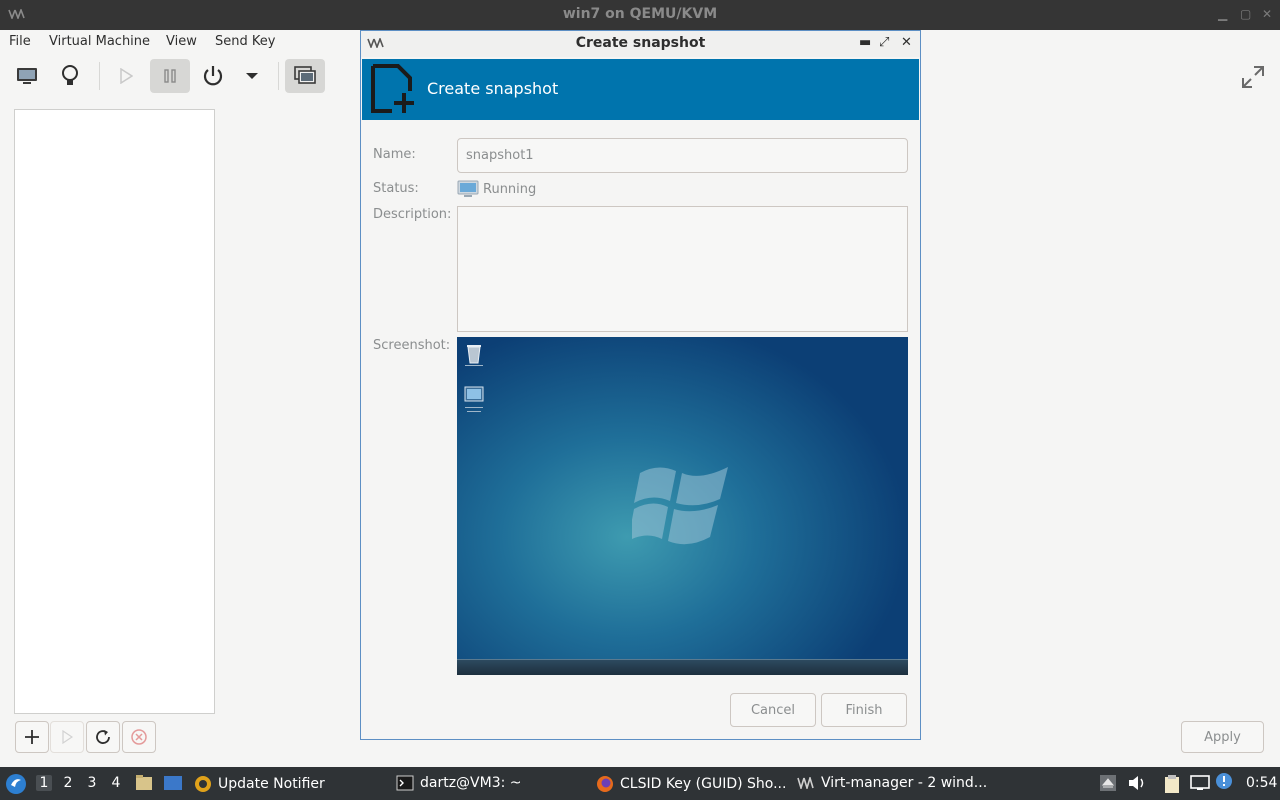 This screenshot has height=800, width=1280. What do you see at coordinates (394, 154) in the screenshot?
I see `name-label: Name:` at bounding box center [394, 154].